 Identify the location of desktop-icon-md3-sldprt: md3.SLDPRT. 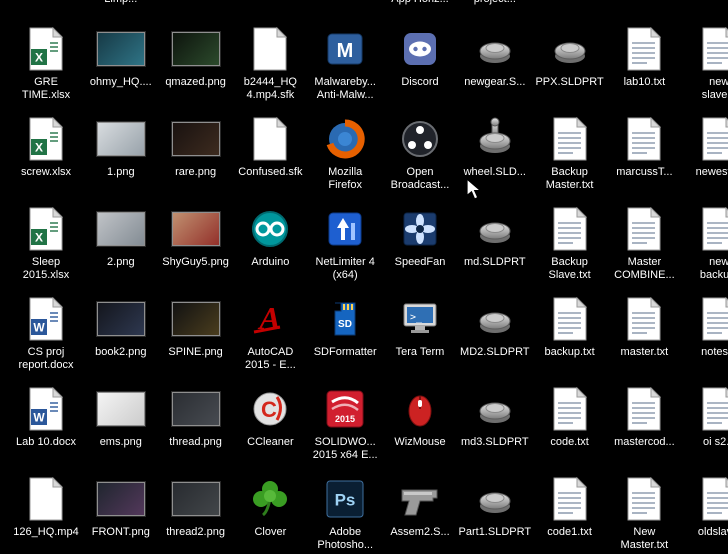
(495, 417).